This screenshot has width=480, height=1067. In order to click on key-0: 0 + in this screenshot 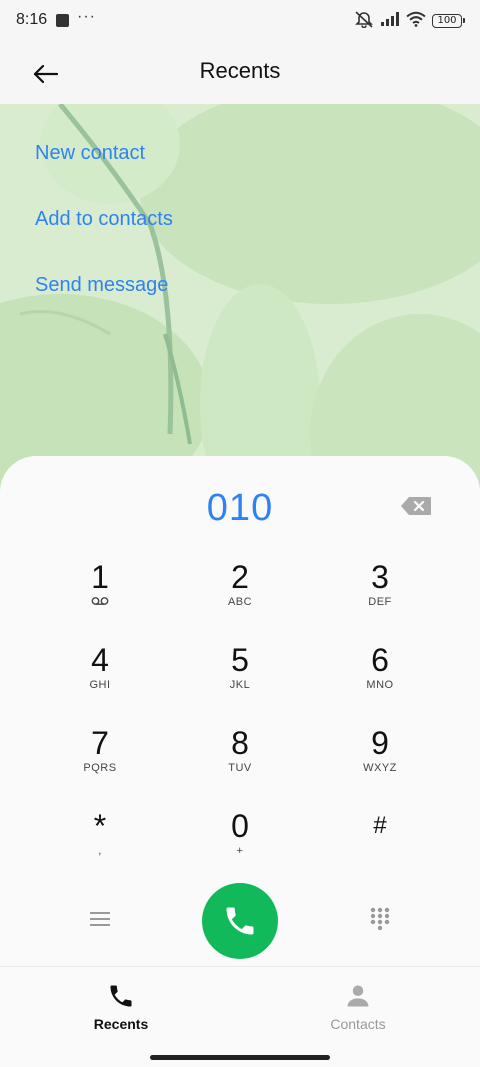, I will do `click(240, 843)`.